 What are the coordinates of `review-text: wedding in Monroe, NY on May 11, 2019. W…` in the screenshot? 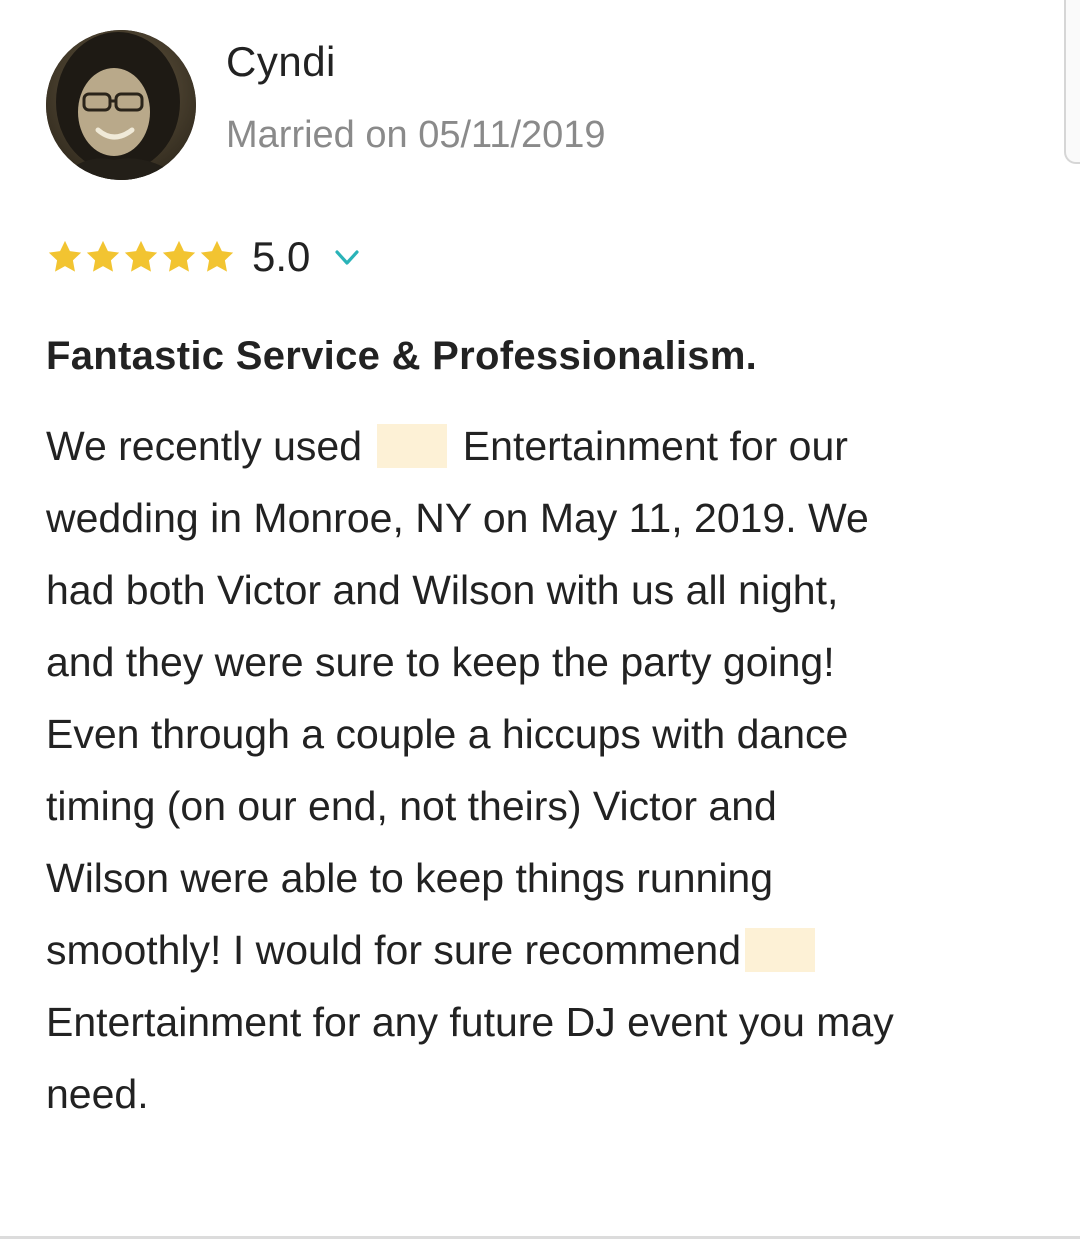 It's located at (457, 518).